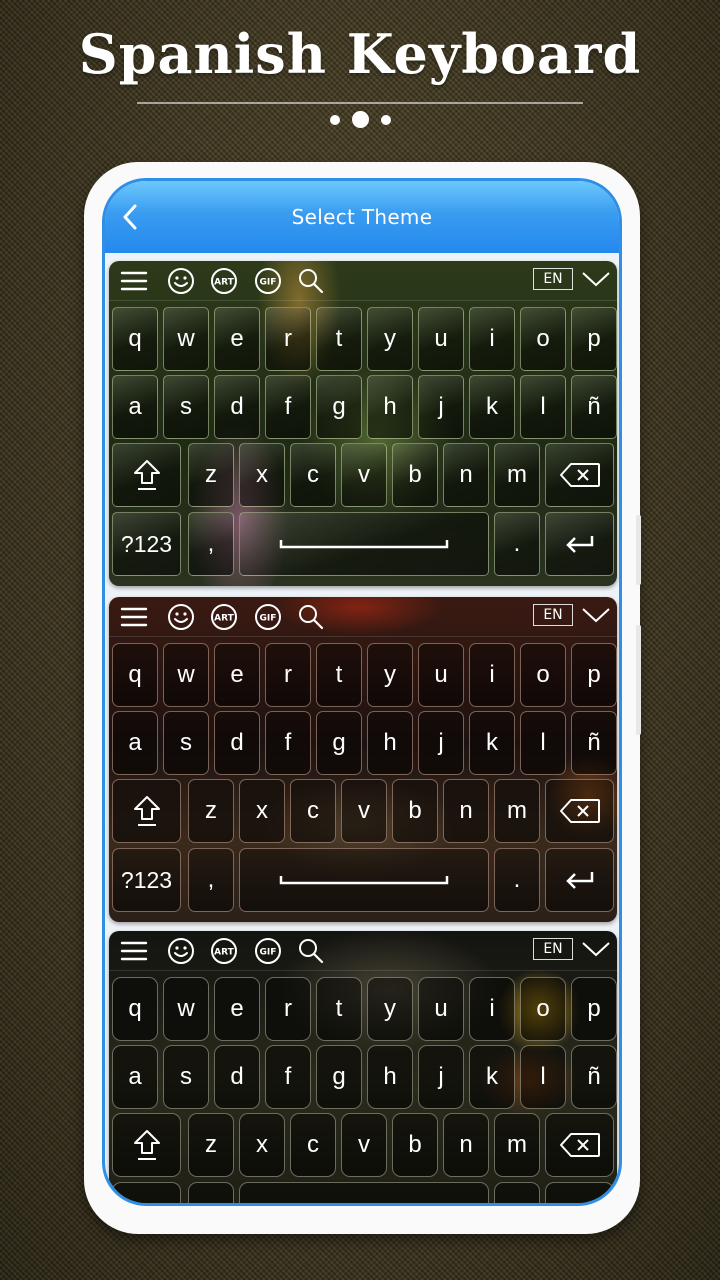 The height and width of the screenshot is (1280, 720). I want to click on key-c: c, so click(313, 811).